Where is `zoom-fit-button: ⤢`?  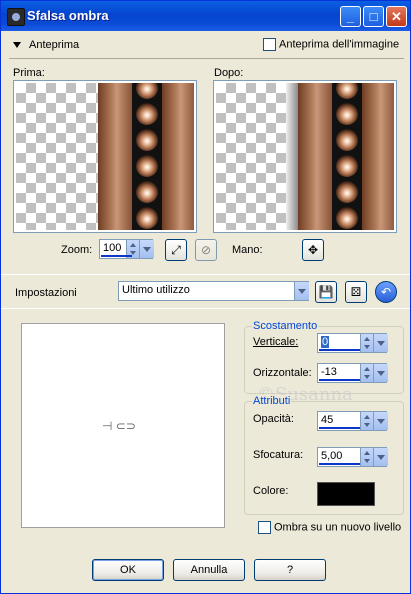
zoom-fit-button: ⤢ is located at coordinates (176, 250).